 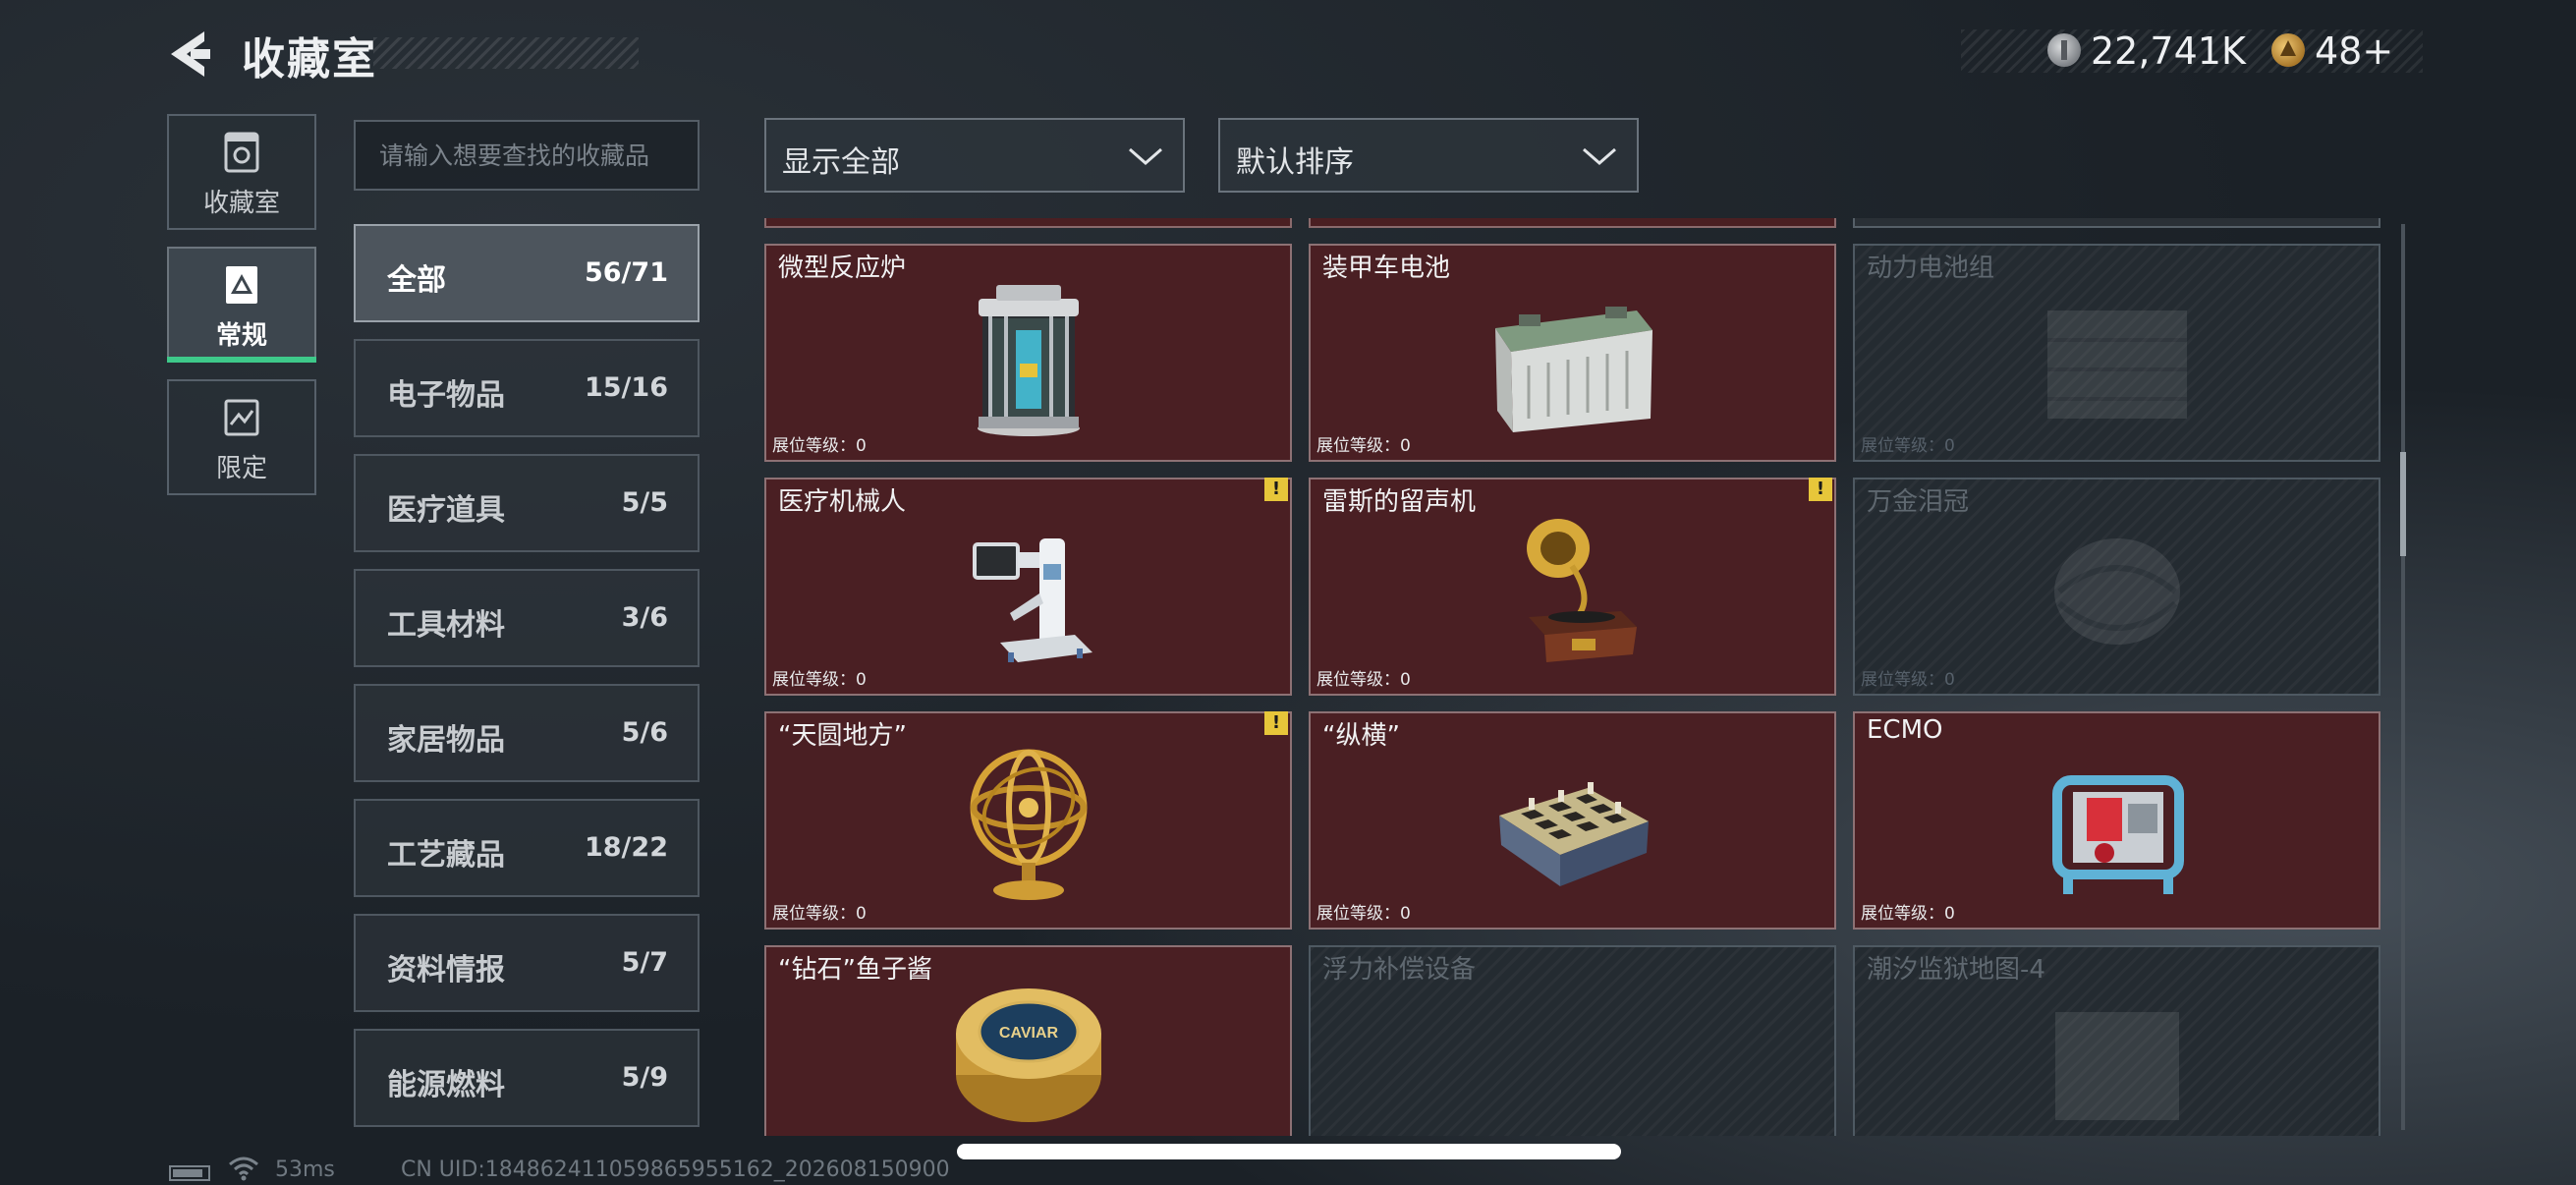 I want to click on card-name: “钻石”鱼子酱, so click(x=855, y=970).